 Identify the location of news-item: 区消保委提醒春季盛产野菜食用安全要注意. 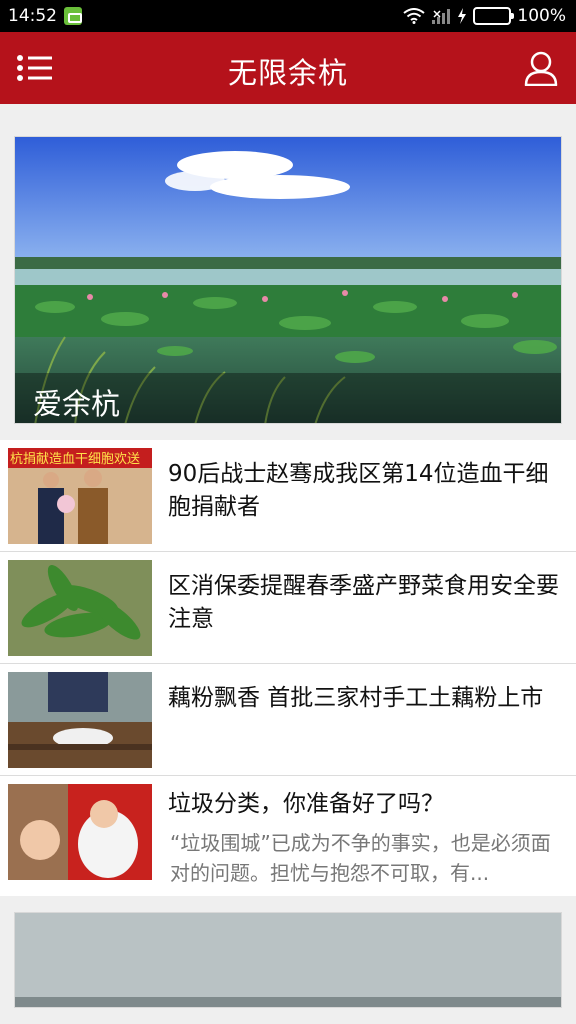
(288, 608).